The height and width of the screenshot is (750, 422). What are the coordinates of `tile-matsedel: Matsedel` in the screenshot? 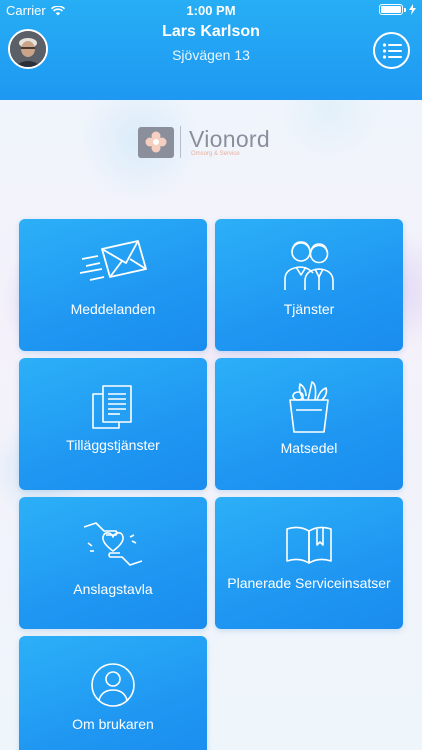 It's located at (309, 424).